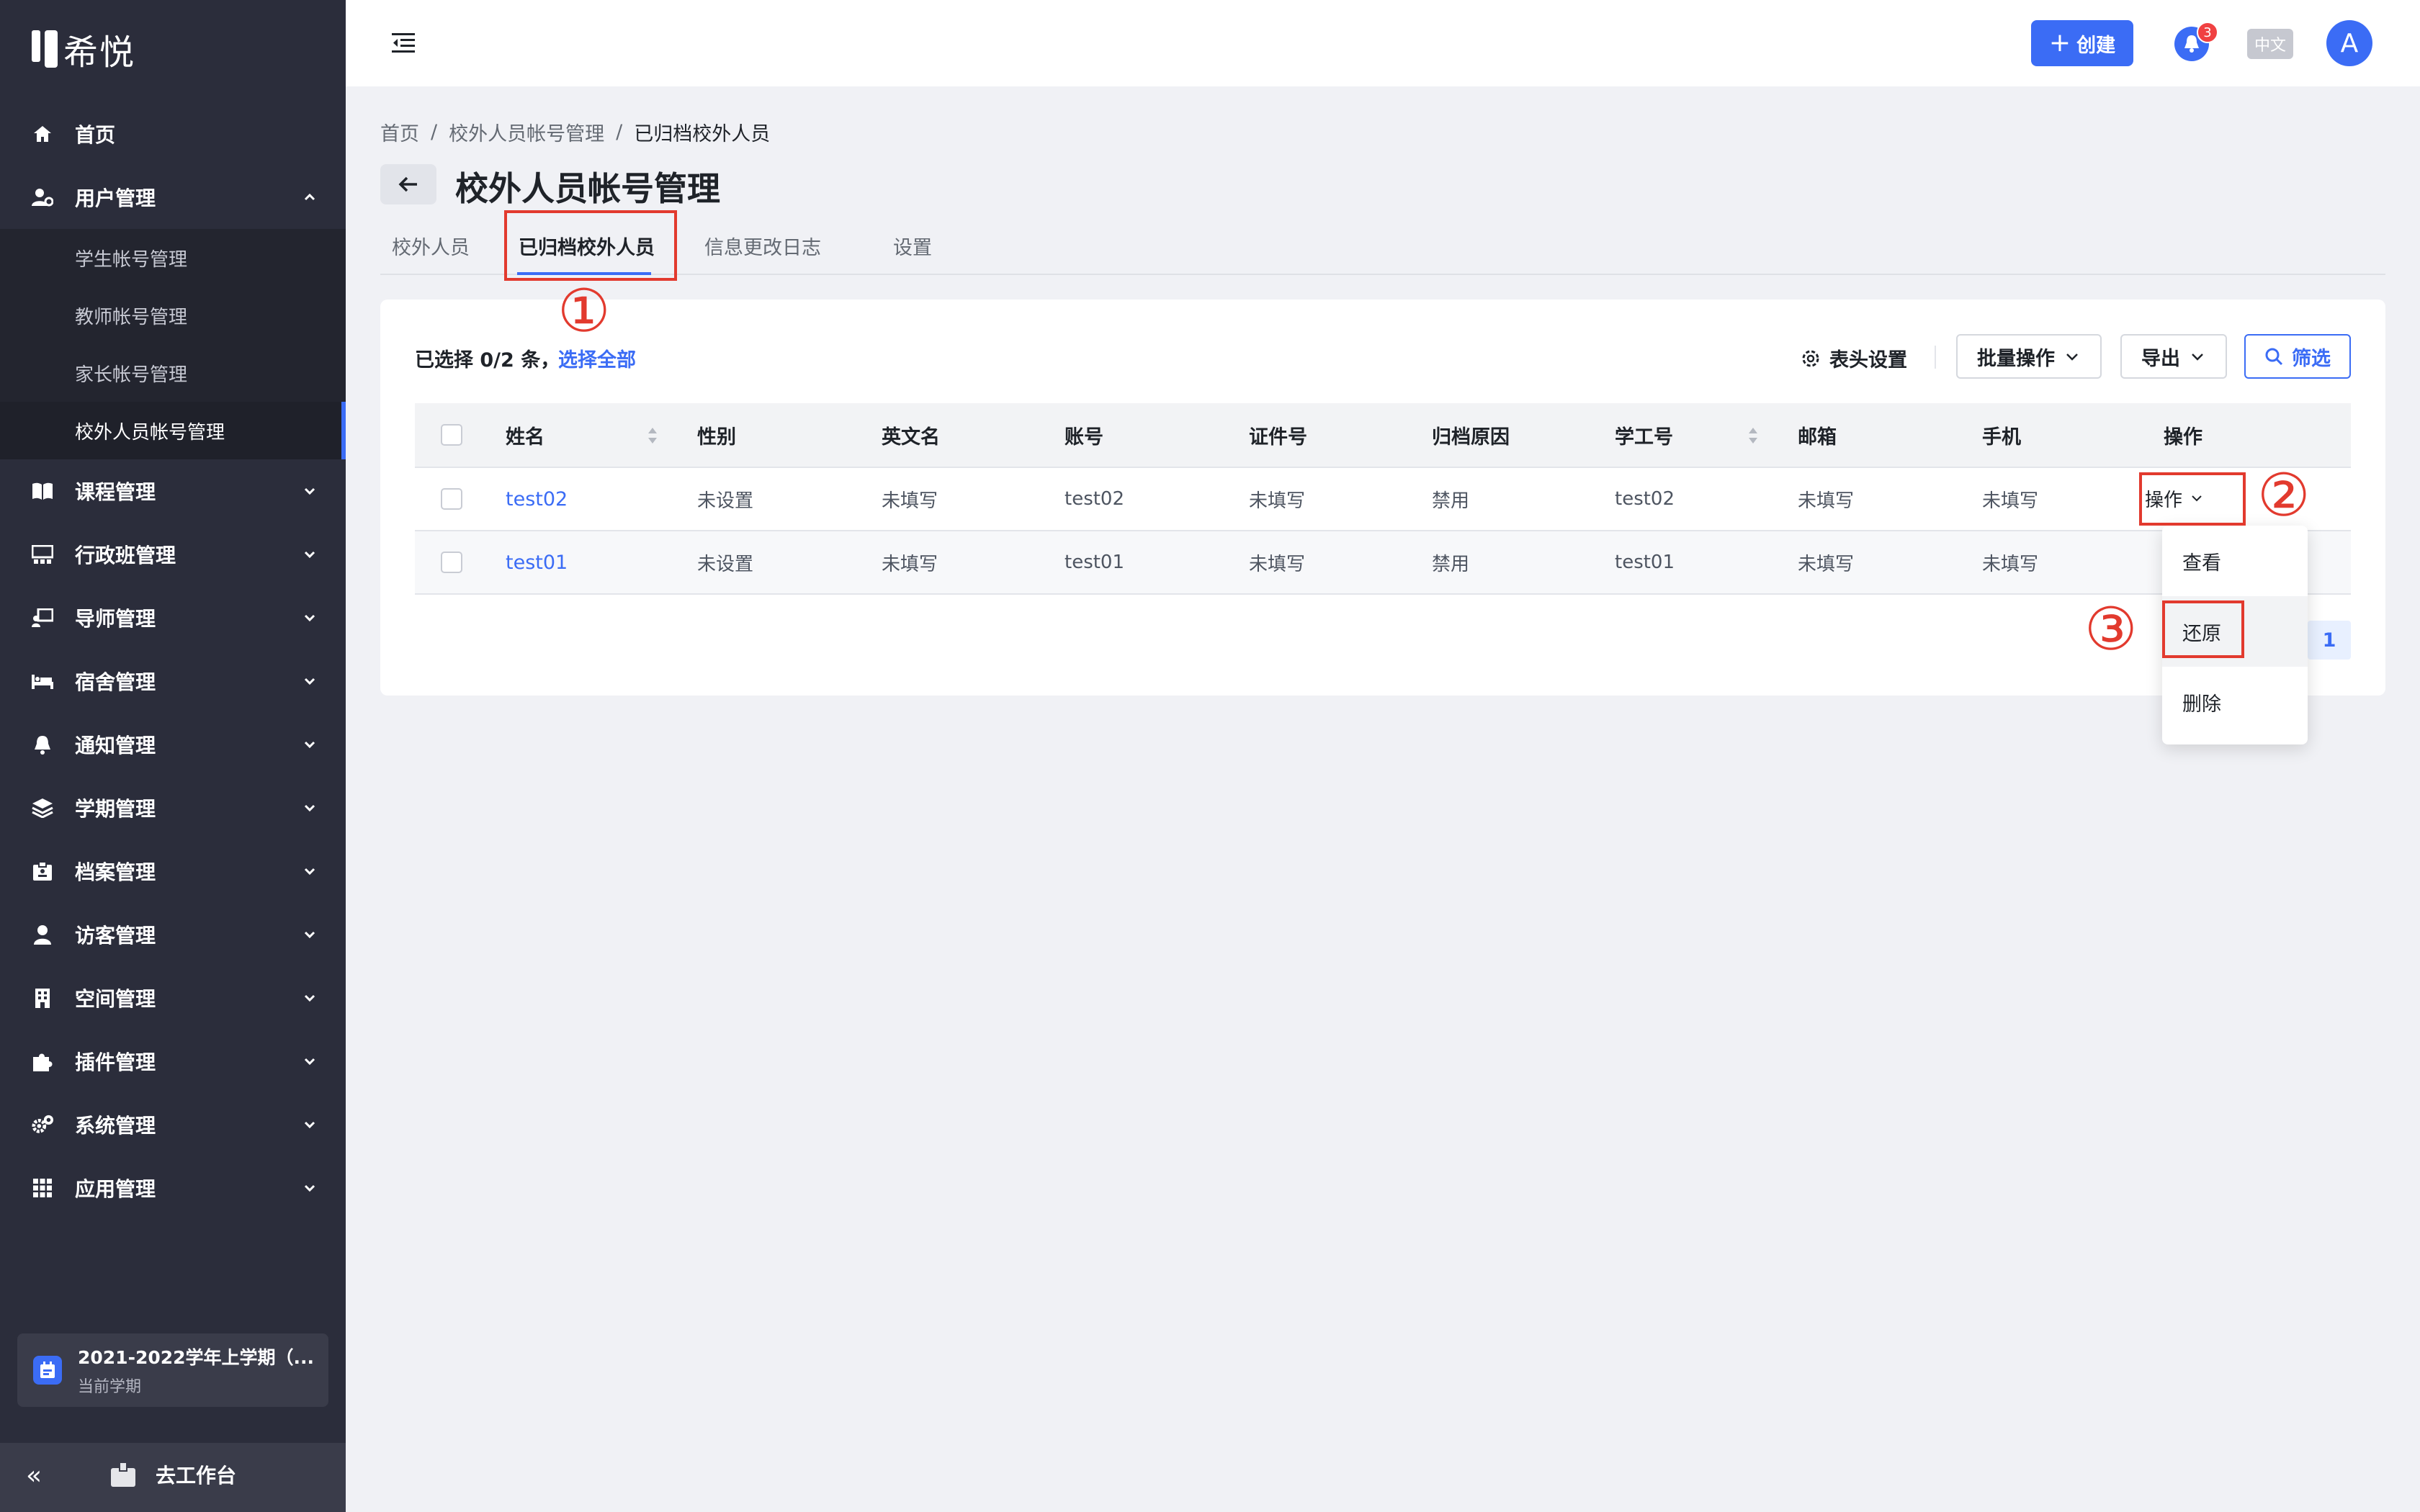 The image size is (2420, 1512). What do you see at coordinates (2082, 43) in the screenshot?
I see `create-button: + 创建` at bounding box center [2082, 43].